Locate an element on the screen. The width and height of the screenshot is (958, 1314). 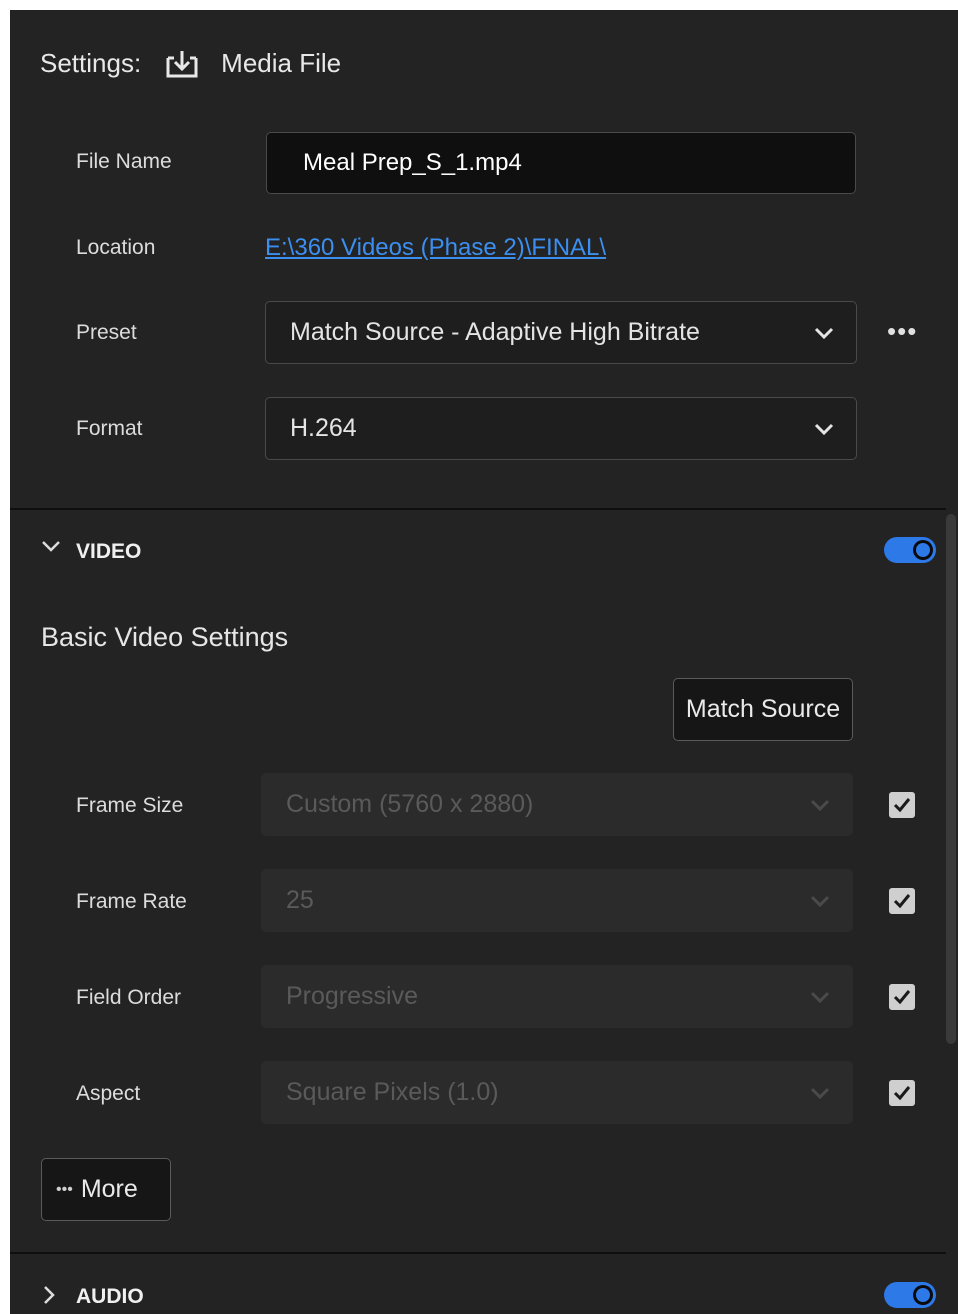
preset-value: Match Source - Adaptive High Bitrate is located at coordinates (495, 332).